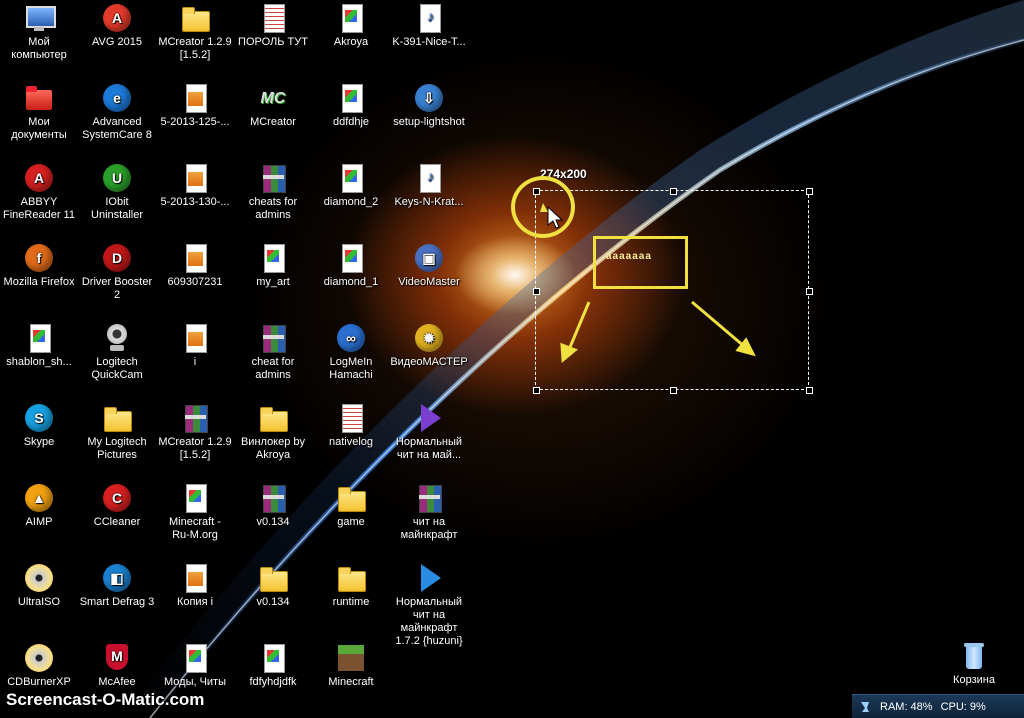  I want to click on ram-usage: RAM: 48%, so click(906, 706).